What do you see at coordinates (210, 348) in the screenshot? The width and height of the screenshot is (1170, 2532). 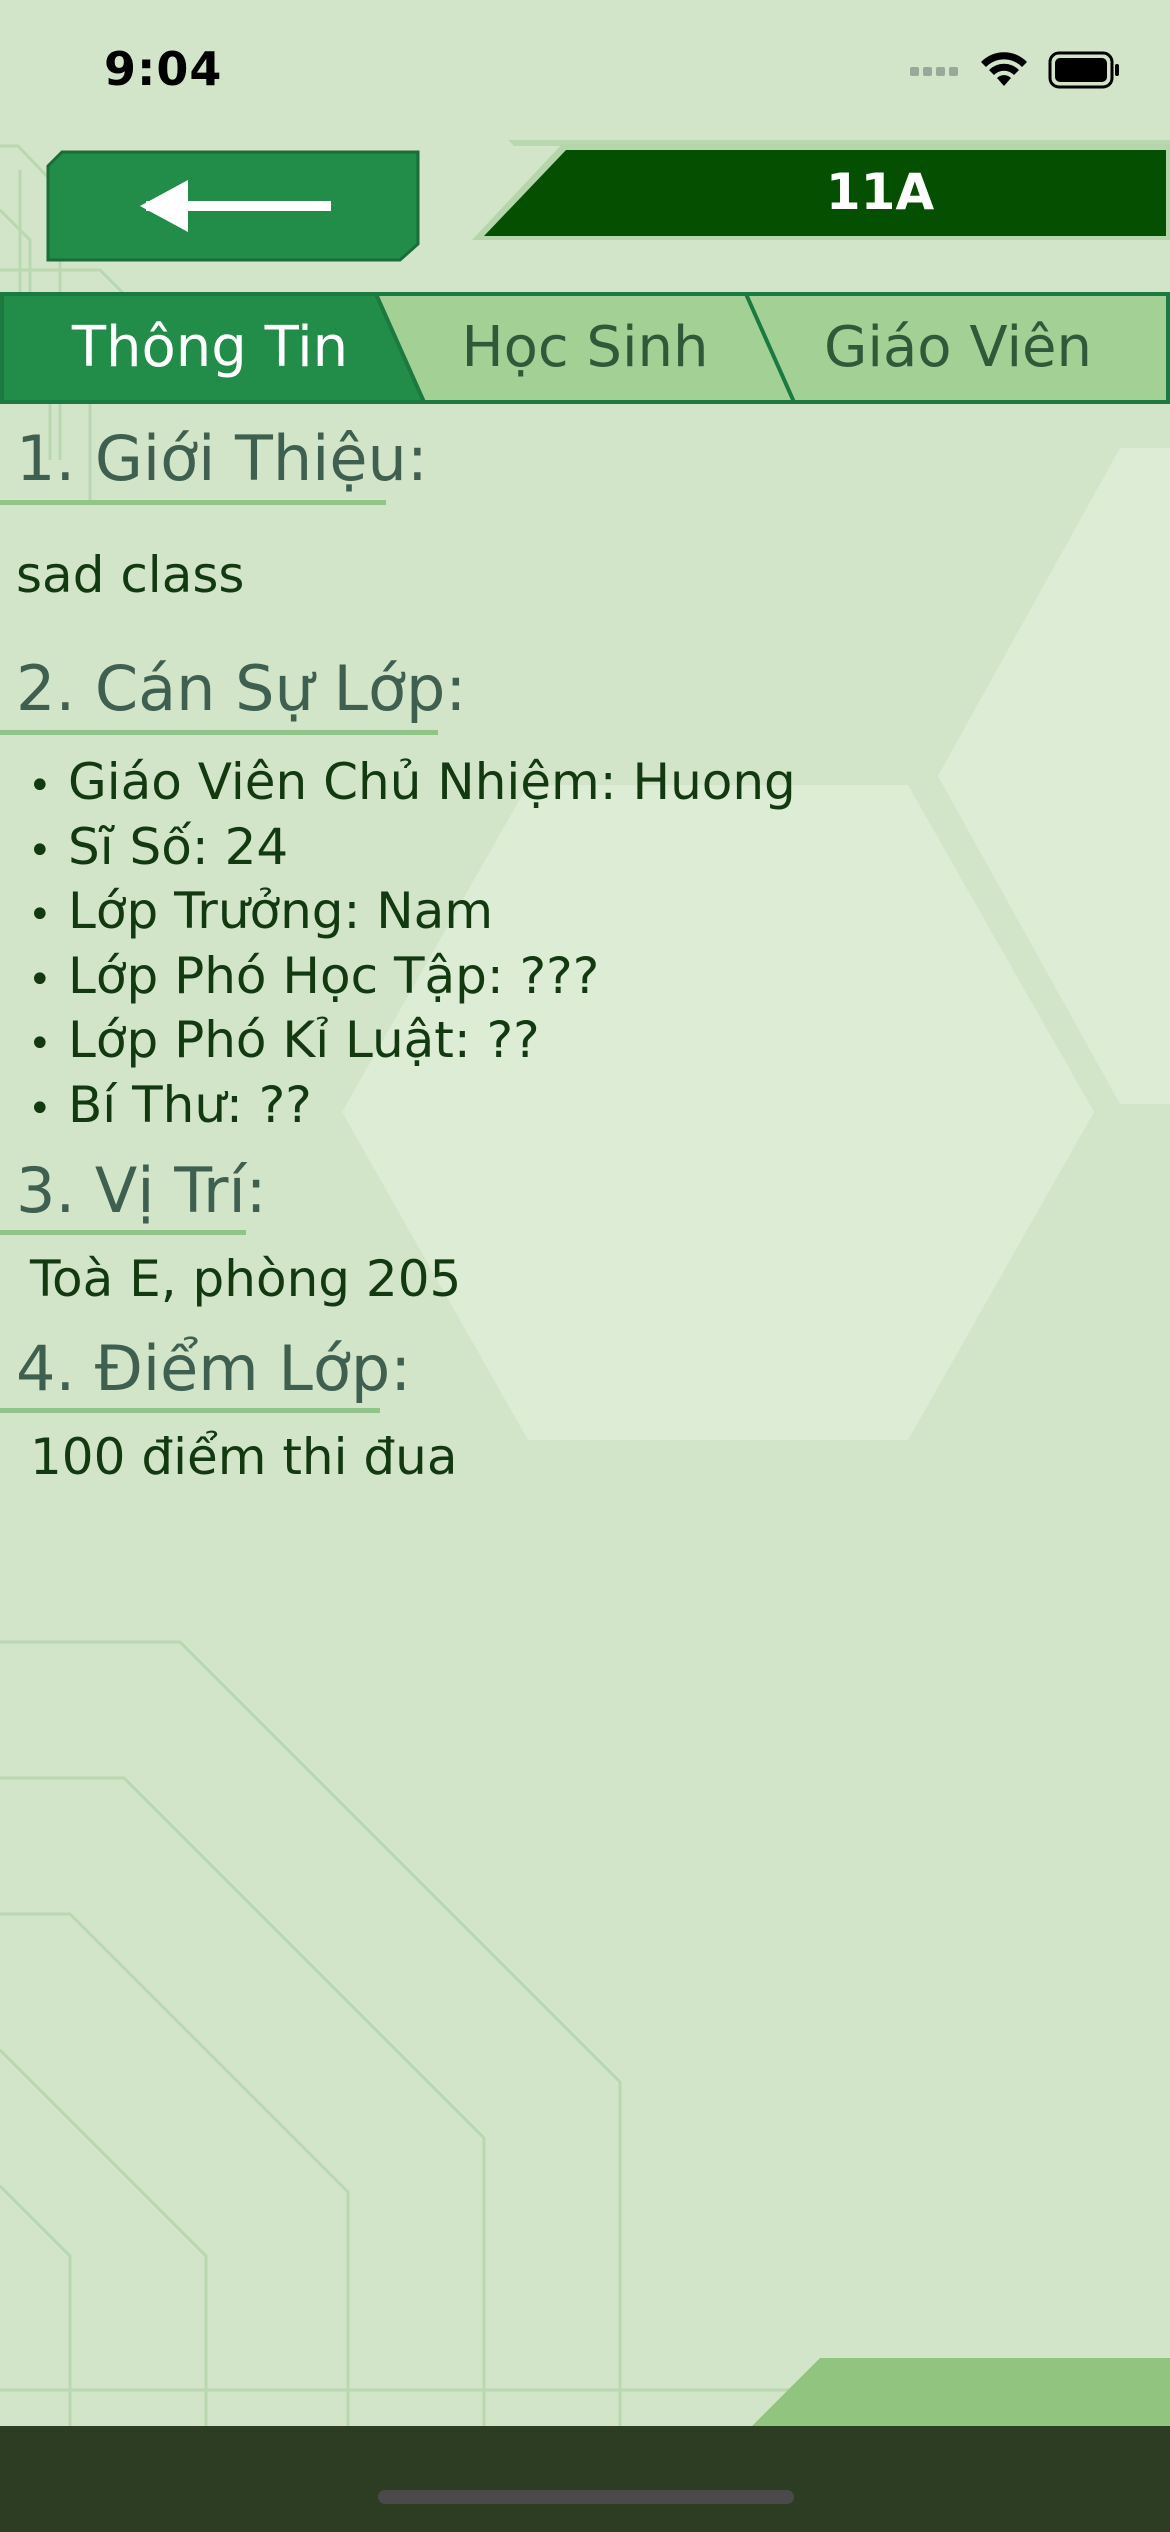 I see `tab-thong-tin: Thông Tin` at bounding box center [210, 348].